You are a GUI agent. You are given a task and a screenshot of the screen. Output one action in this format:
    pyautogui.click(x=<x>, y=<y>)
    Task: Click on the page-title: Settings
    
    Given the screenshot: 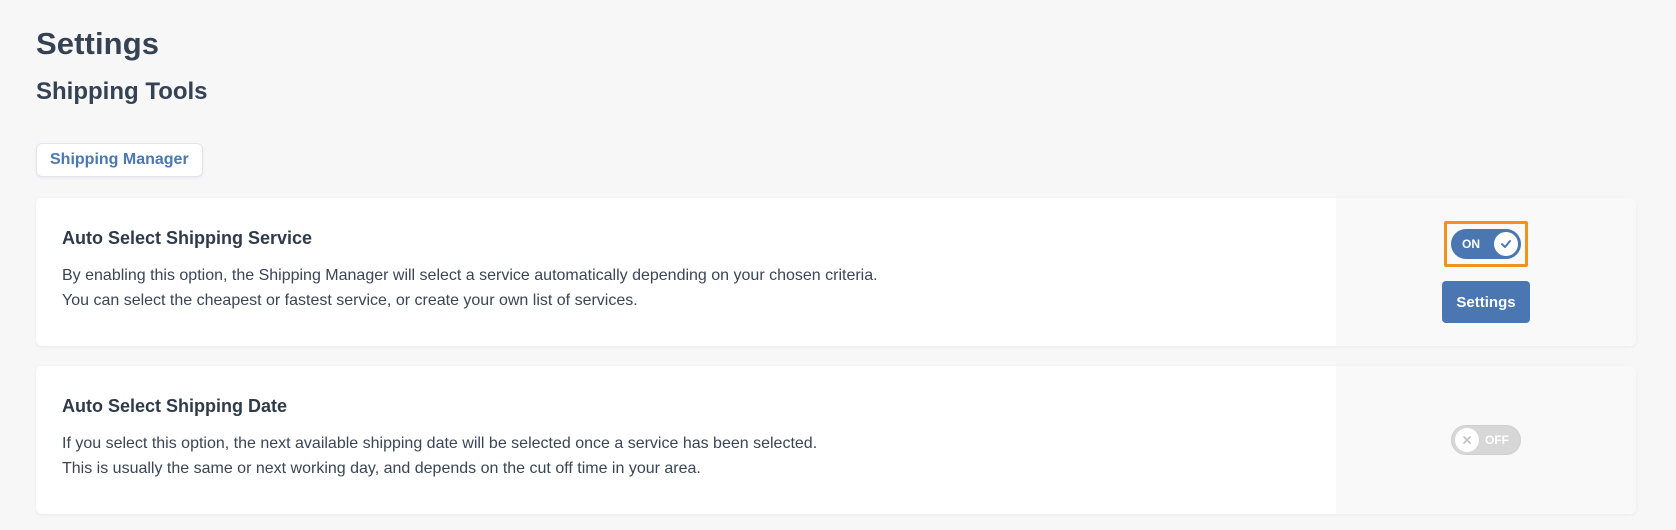 What is the action you would take?
    pyautogui.click(x=98, y=43)
    